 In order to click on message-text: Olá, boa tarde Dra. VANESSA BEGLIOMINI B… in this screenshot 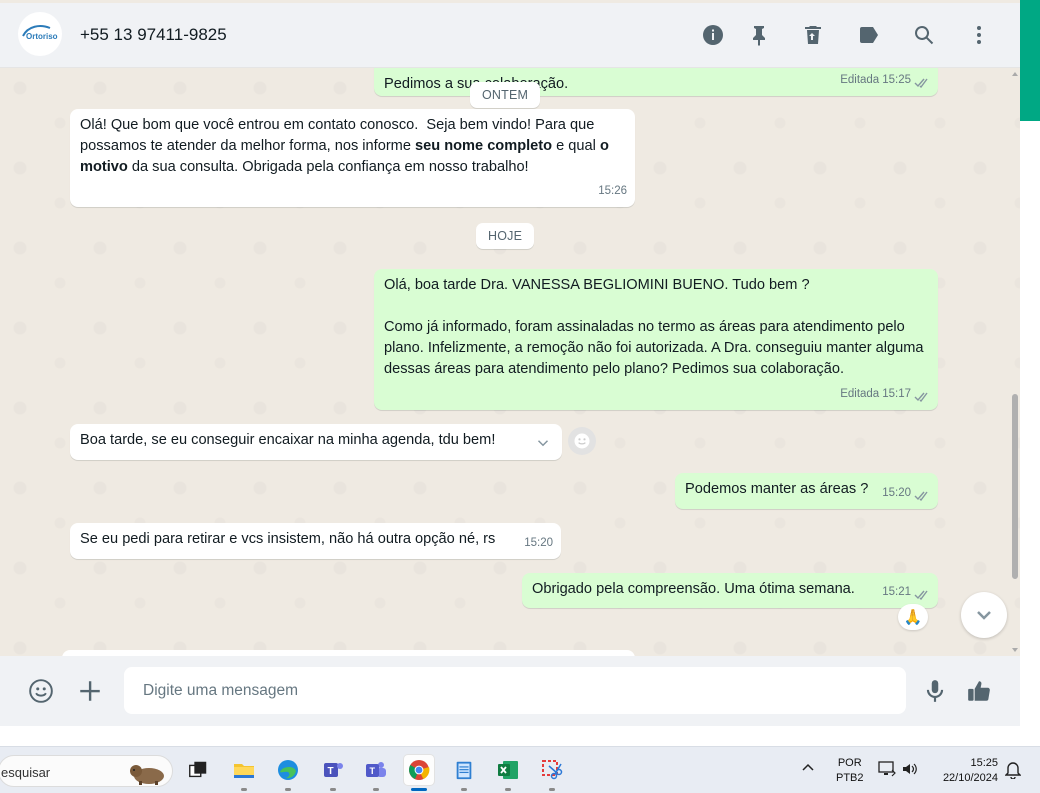, I will do `click(654, 327)`.